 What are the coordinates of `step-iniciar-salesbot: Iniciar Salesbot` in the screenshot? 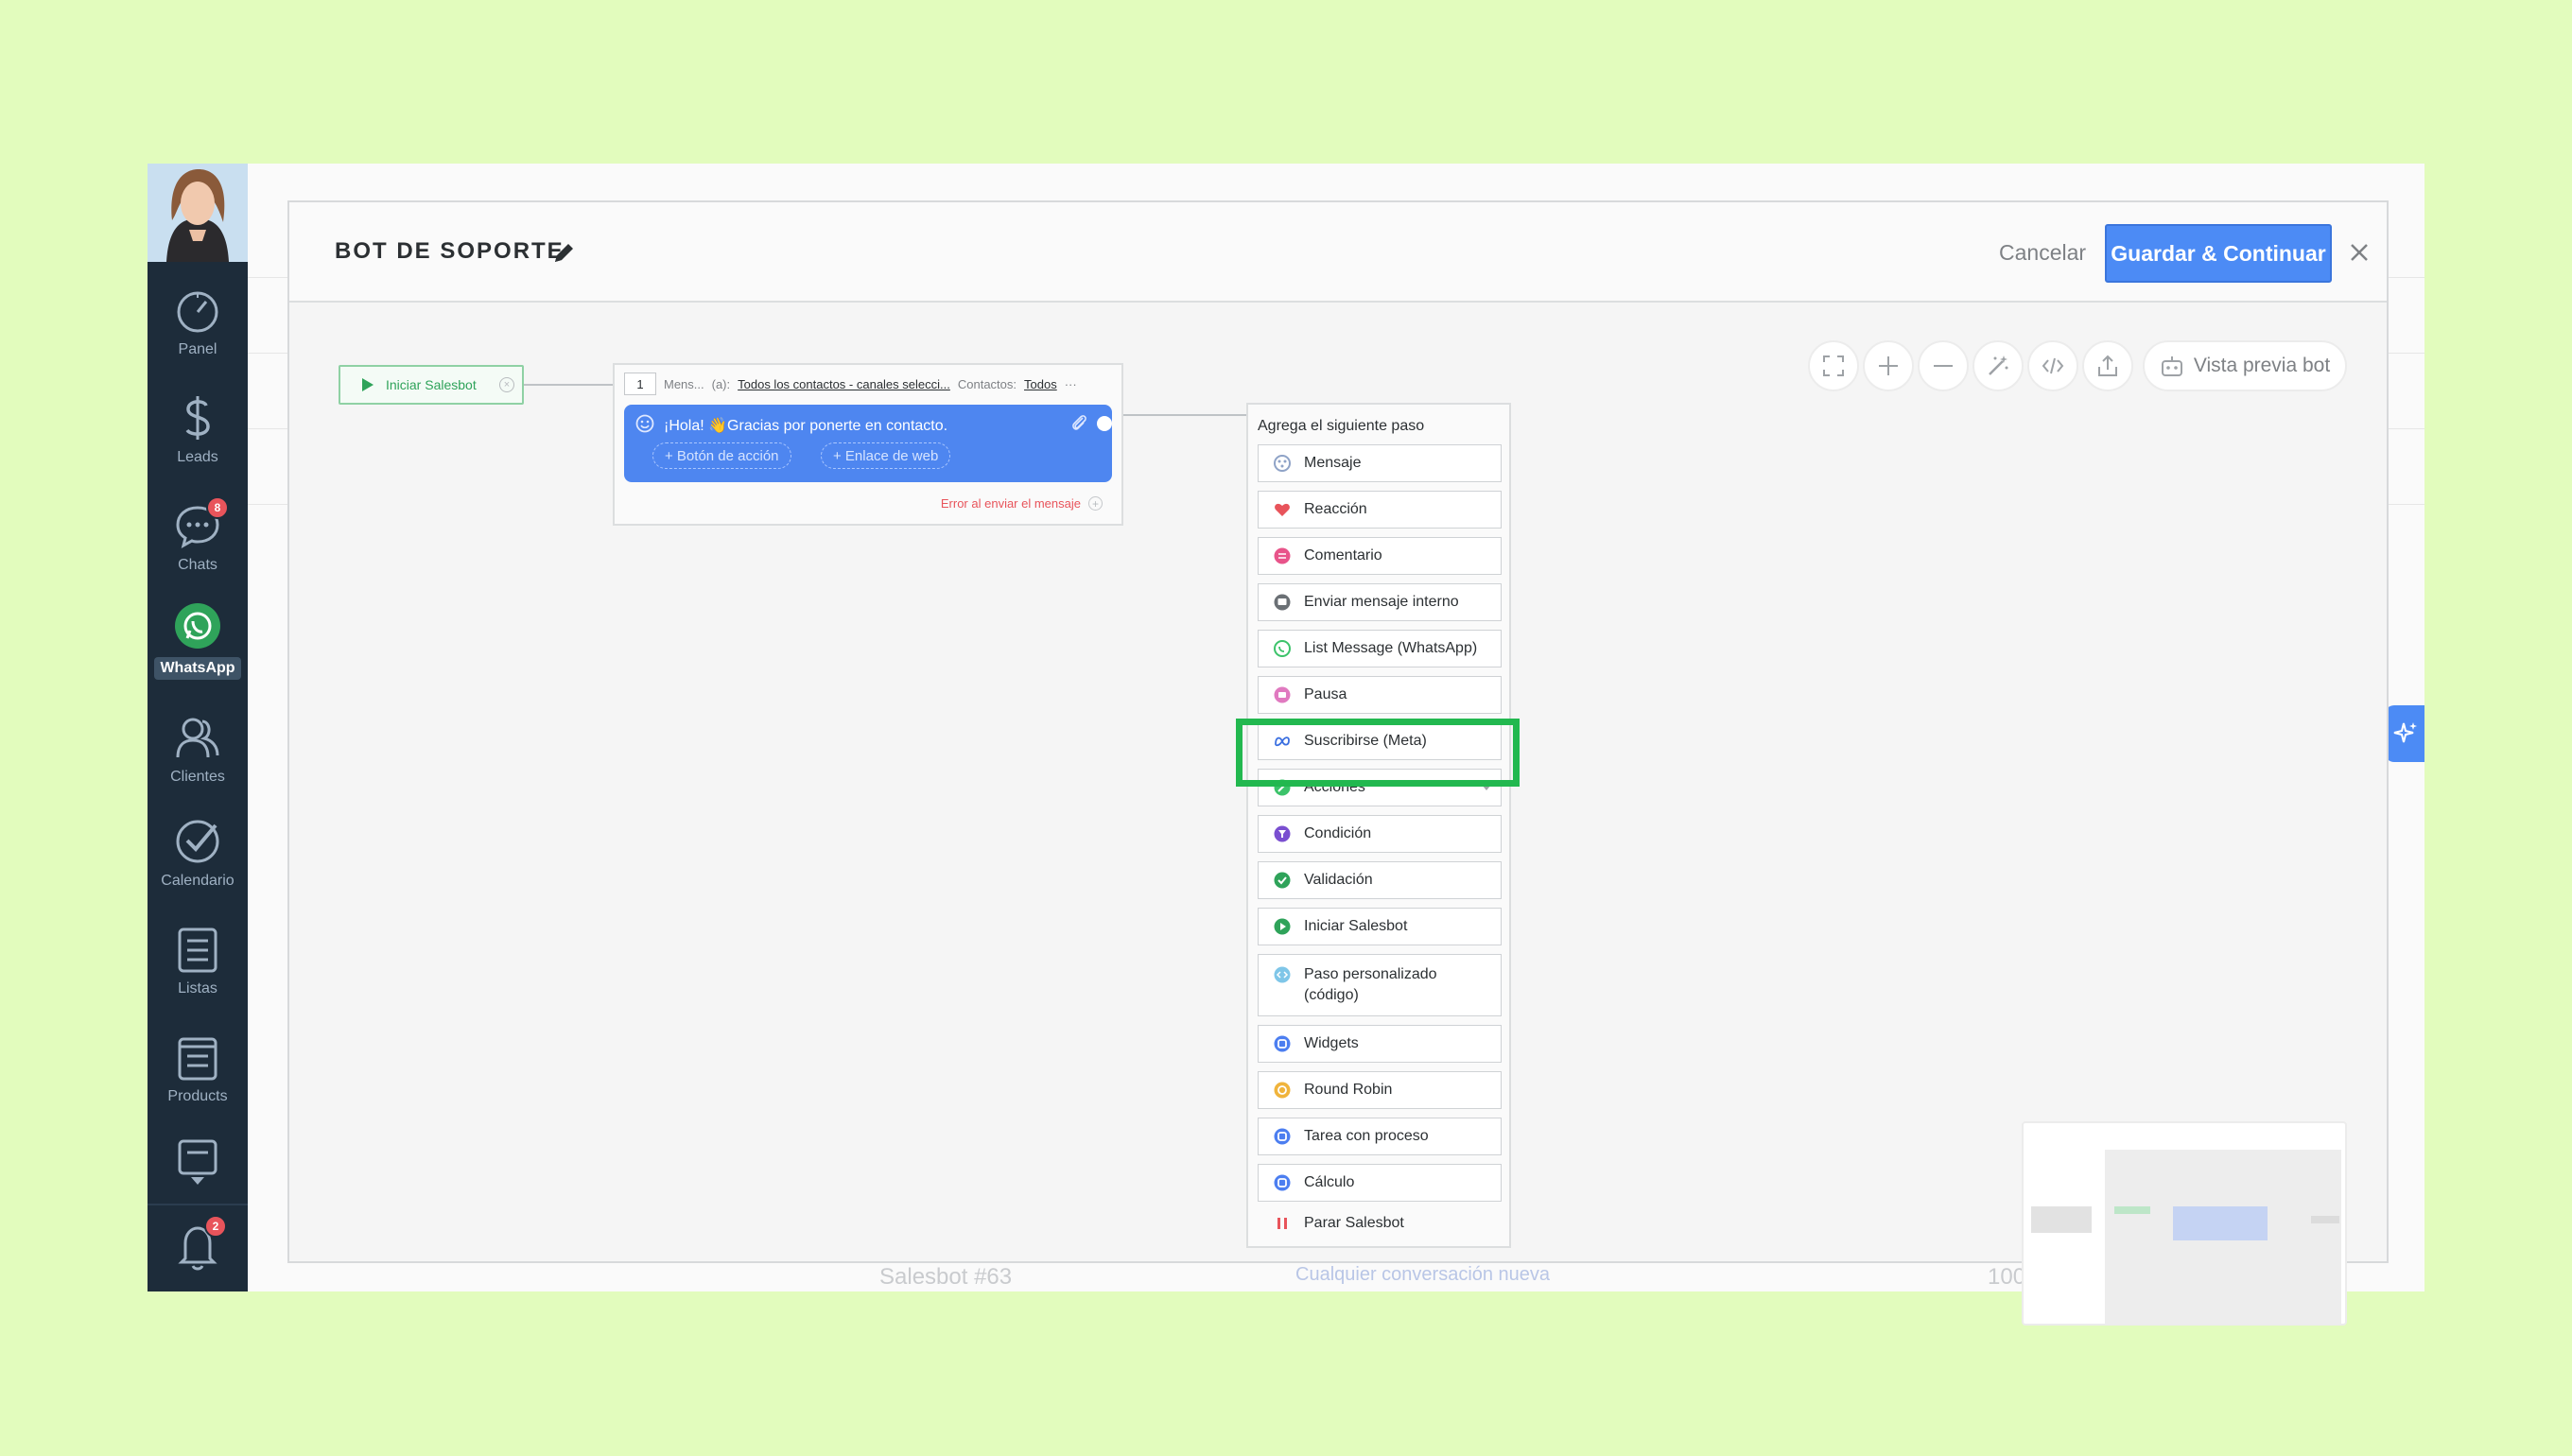 It's located at (1380, 926).